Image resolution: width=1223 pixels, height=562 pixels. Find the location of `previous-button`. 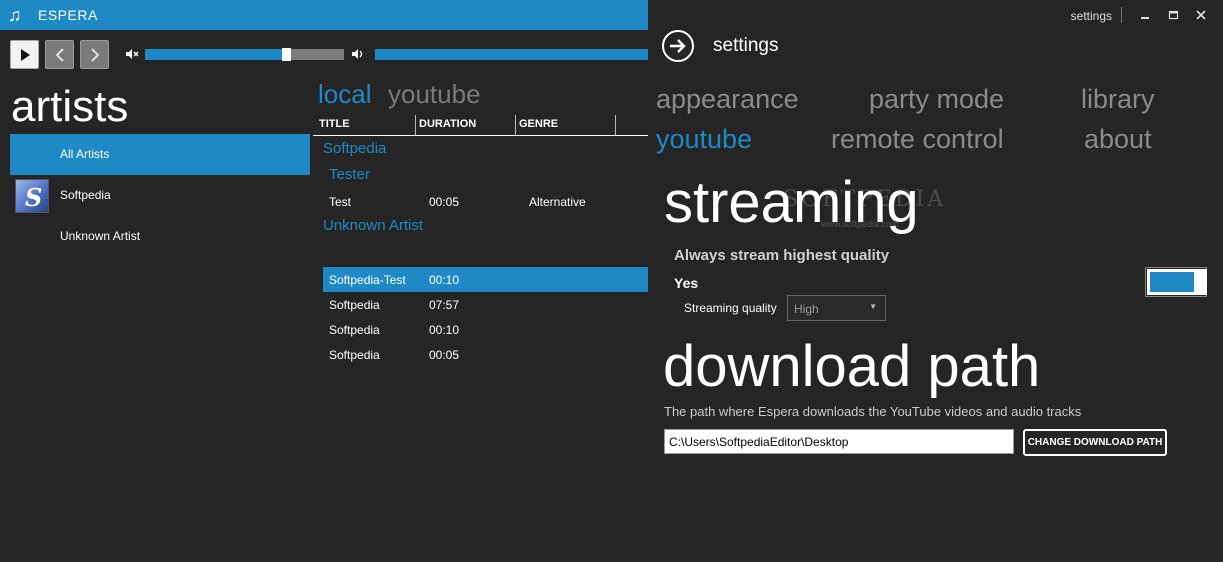

previous-button is located at coordinates (59, 54).